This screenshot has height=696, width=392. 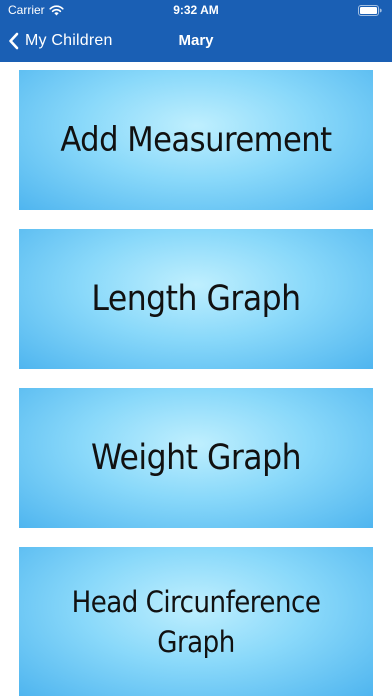 I want to click on length-graph-label: Length Graph, so click(x=196, y=299).